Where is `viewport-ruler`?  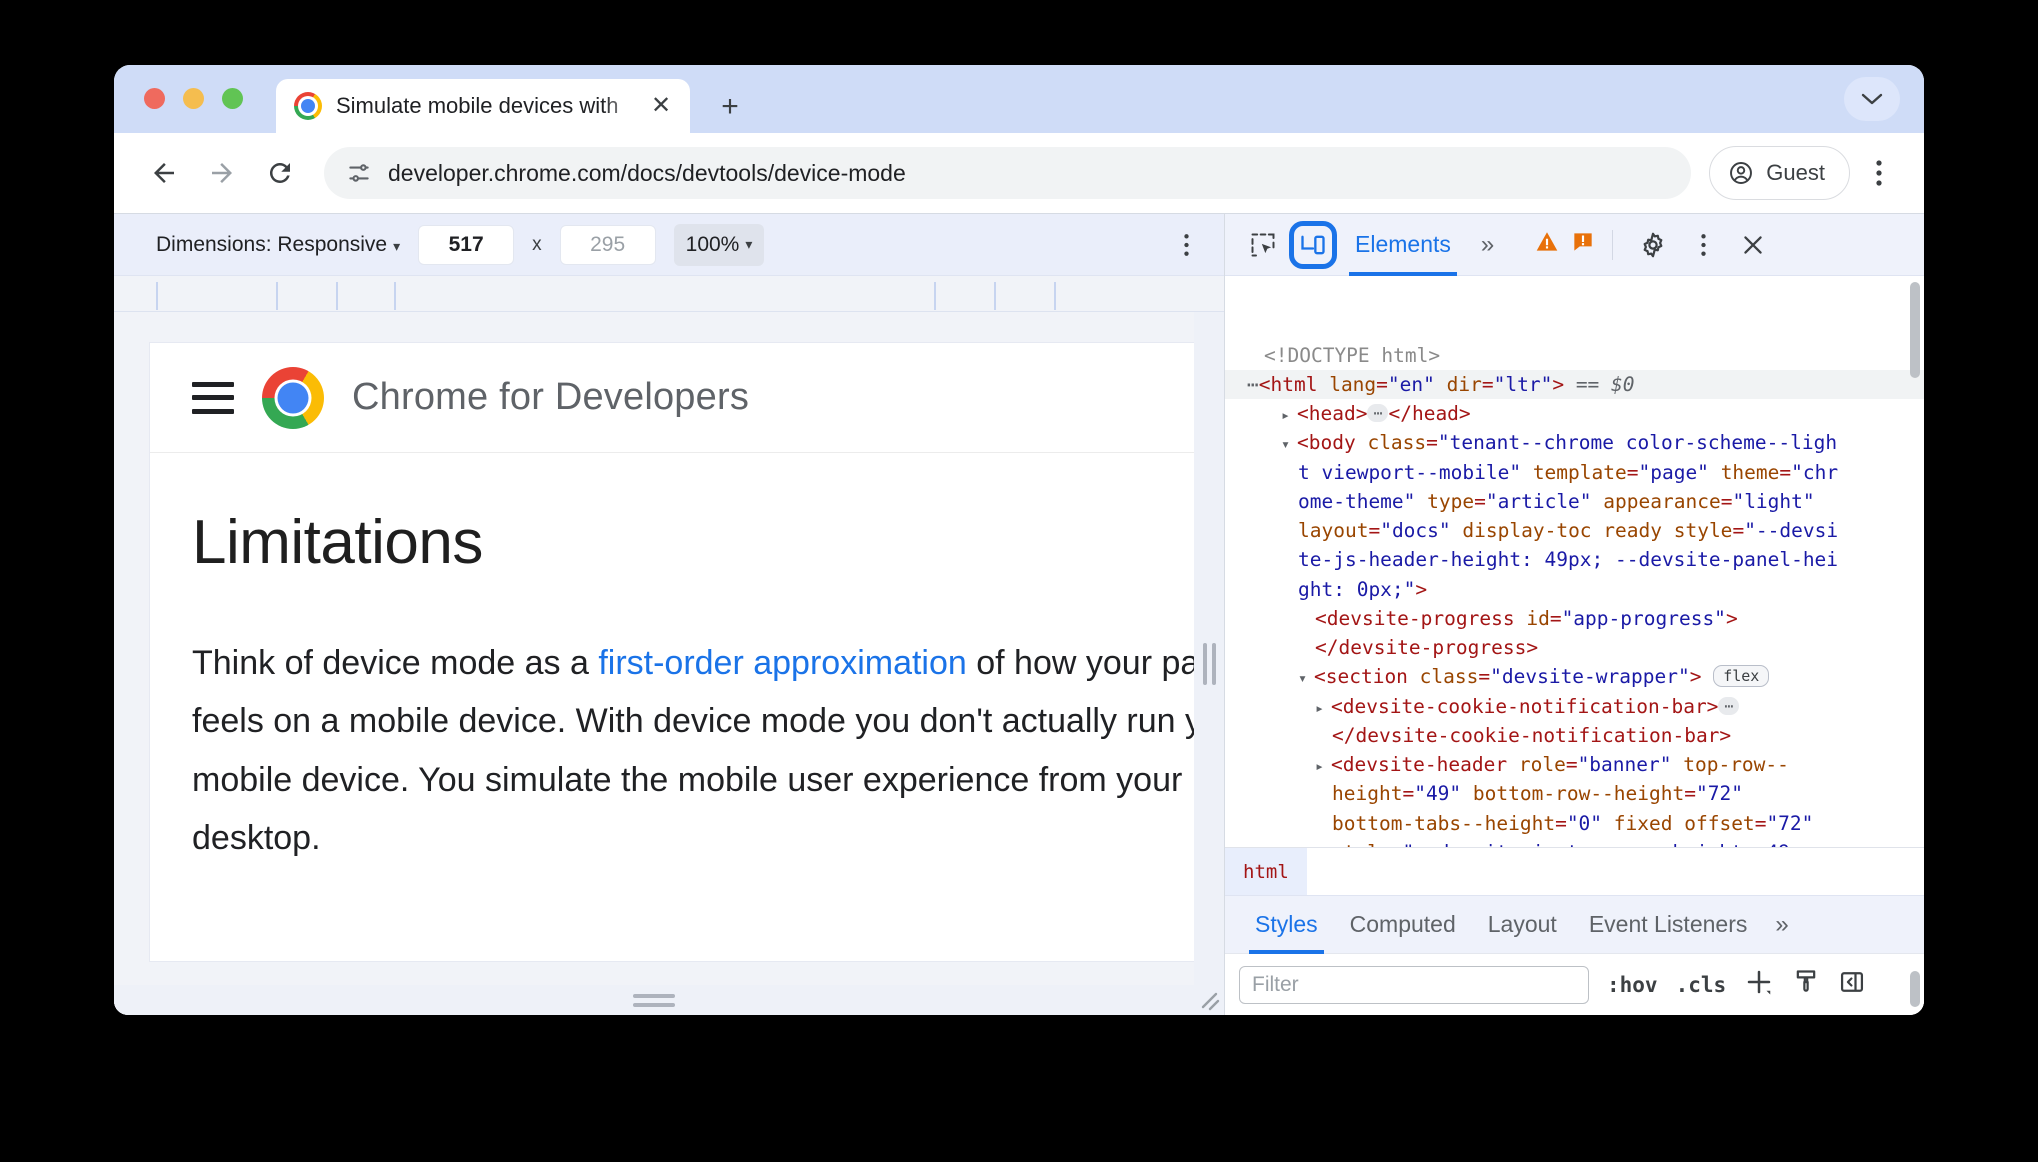 viewport-ruler is located at coordinates (669, 294).